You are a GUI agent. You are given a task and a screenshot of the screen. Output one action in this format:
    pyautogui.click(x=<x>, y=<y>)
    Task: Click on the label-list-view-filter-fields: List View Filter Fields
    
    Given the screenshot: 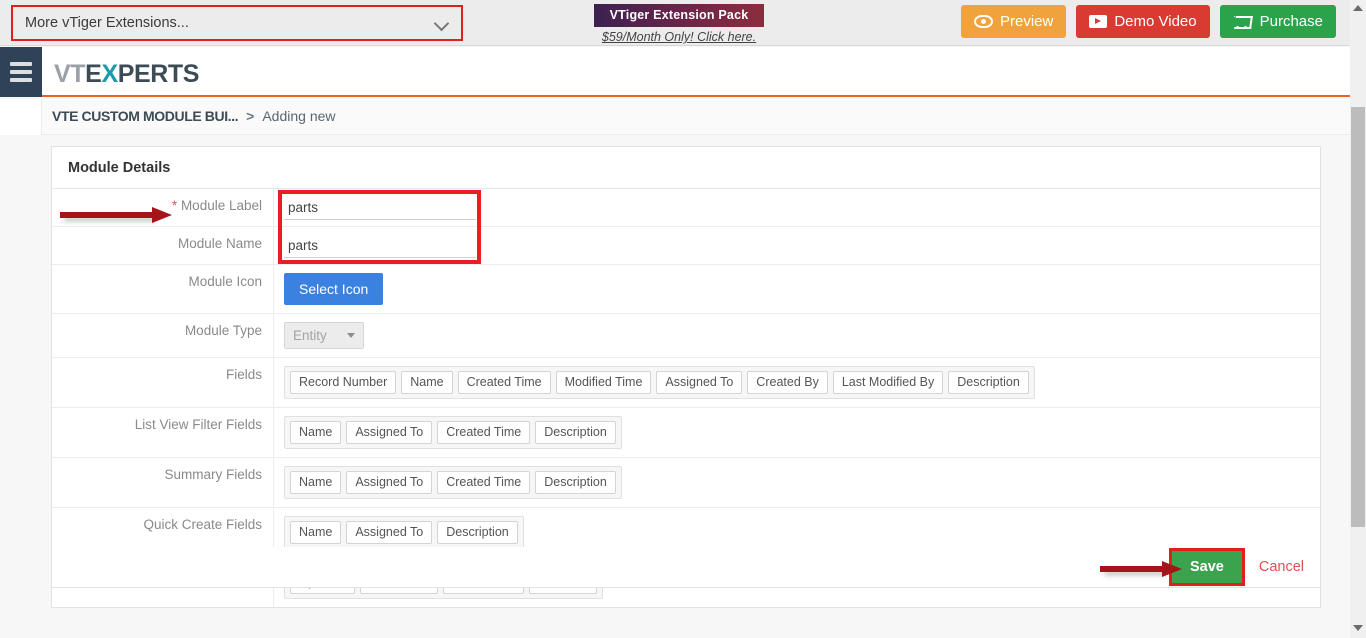 What is the action you would take?
    pyautogui.click(x=163, y=432)
    